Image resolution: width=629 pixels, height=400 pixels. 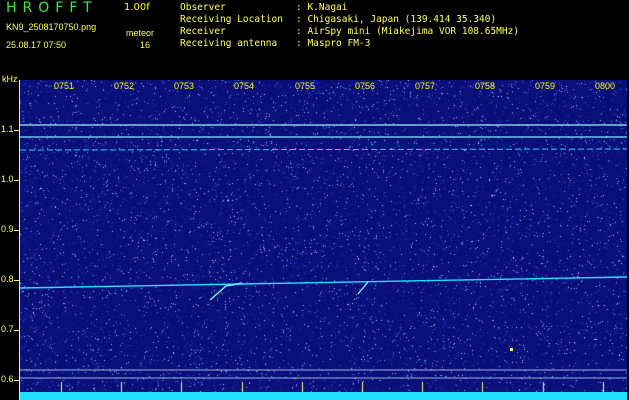 I want to click on y-tick-label: 0.6, so click(x=7, y=379).